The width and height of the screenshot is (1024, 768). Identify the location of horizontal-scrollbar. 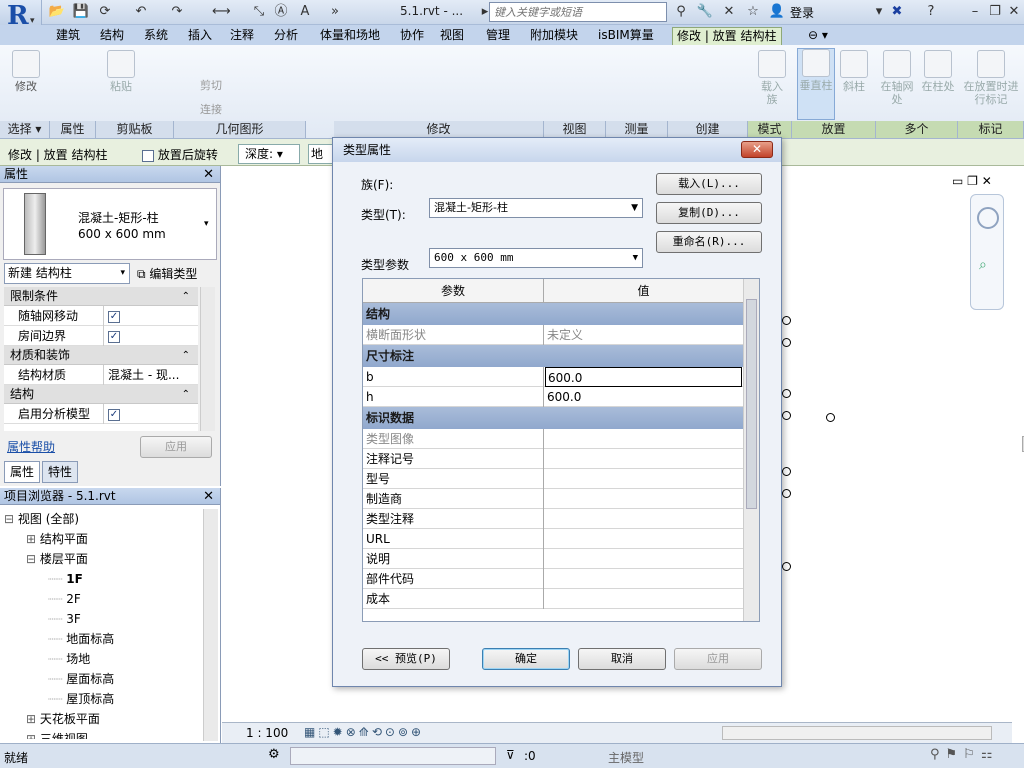
(857, 733).